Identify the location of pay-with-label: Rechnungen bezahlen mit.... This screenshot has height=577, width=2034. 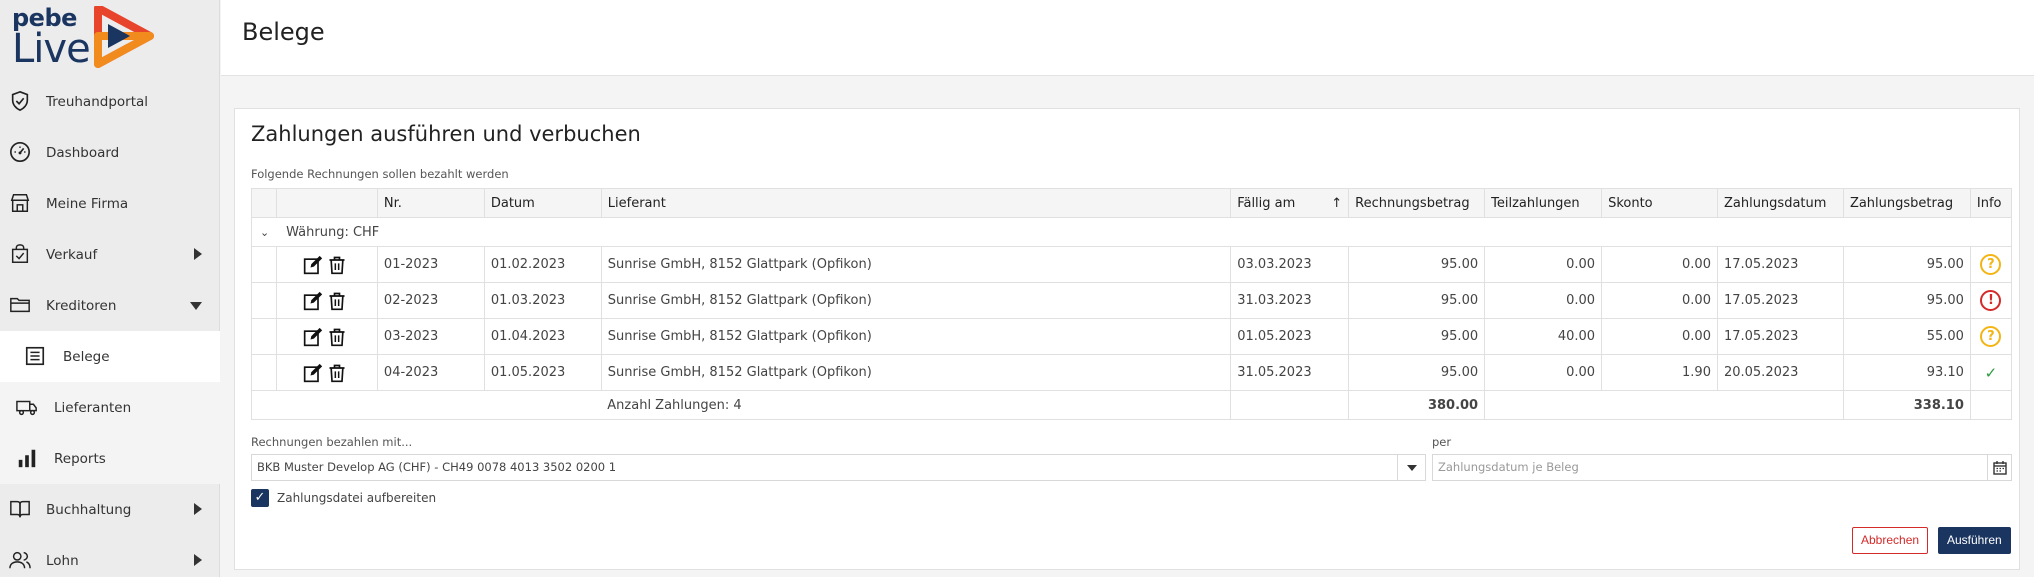
(332, 442).